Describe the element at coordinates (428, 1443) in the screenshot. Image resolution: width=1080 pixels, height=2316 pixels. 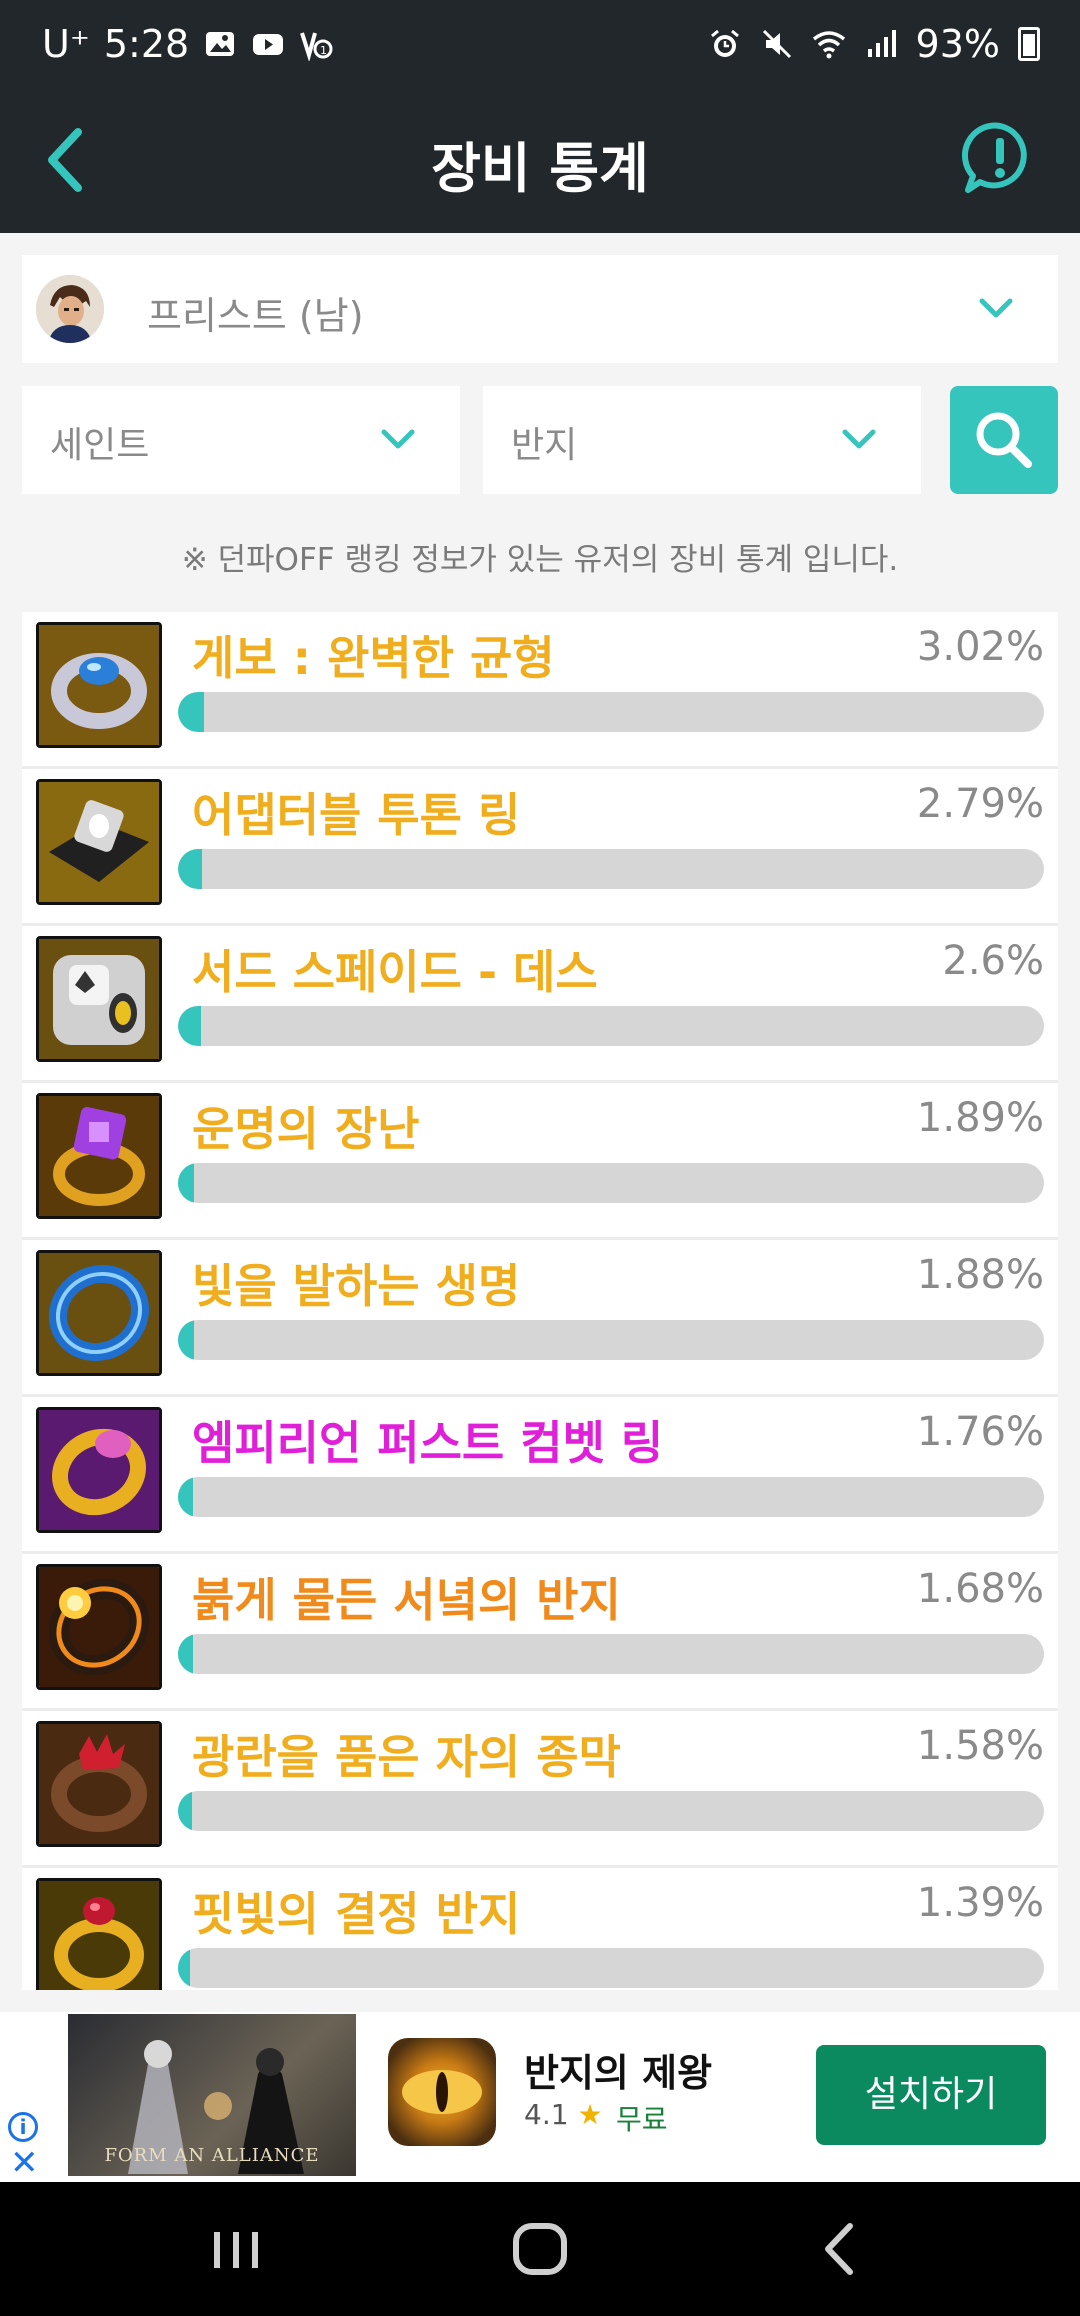
I see `item-name: 엠피리언 퍼스트 컴벳 링` at that location.